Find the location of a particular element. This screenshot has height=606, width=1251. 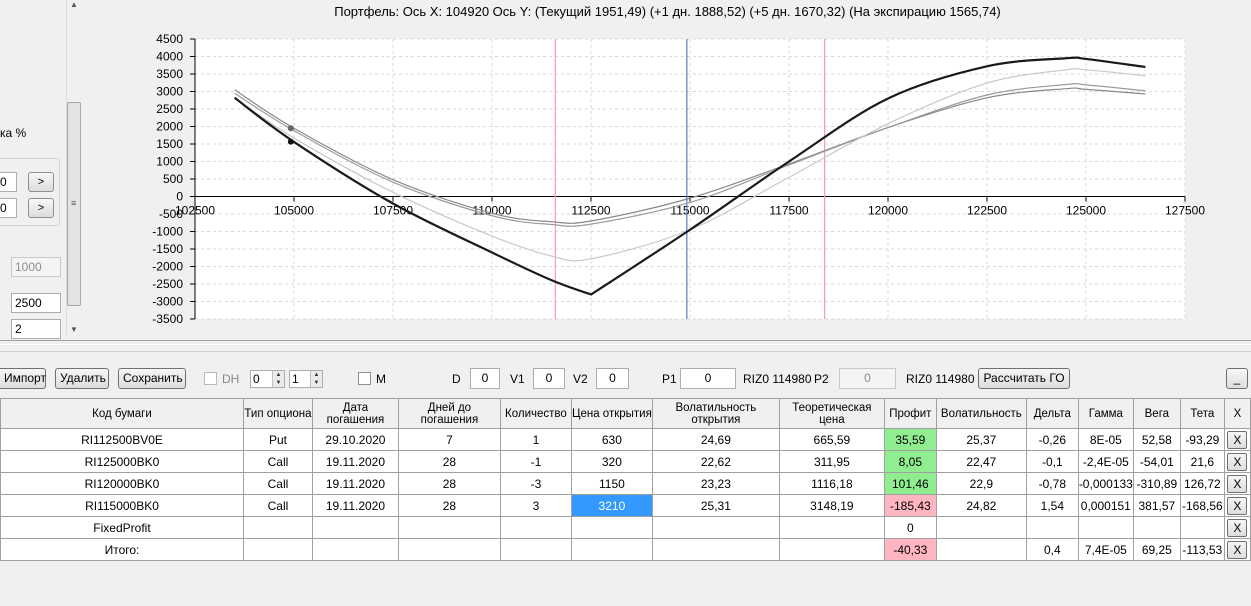

spin-down-icon: ▼ is located at coordinates (278, 383).